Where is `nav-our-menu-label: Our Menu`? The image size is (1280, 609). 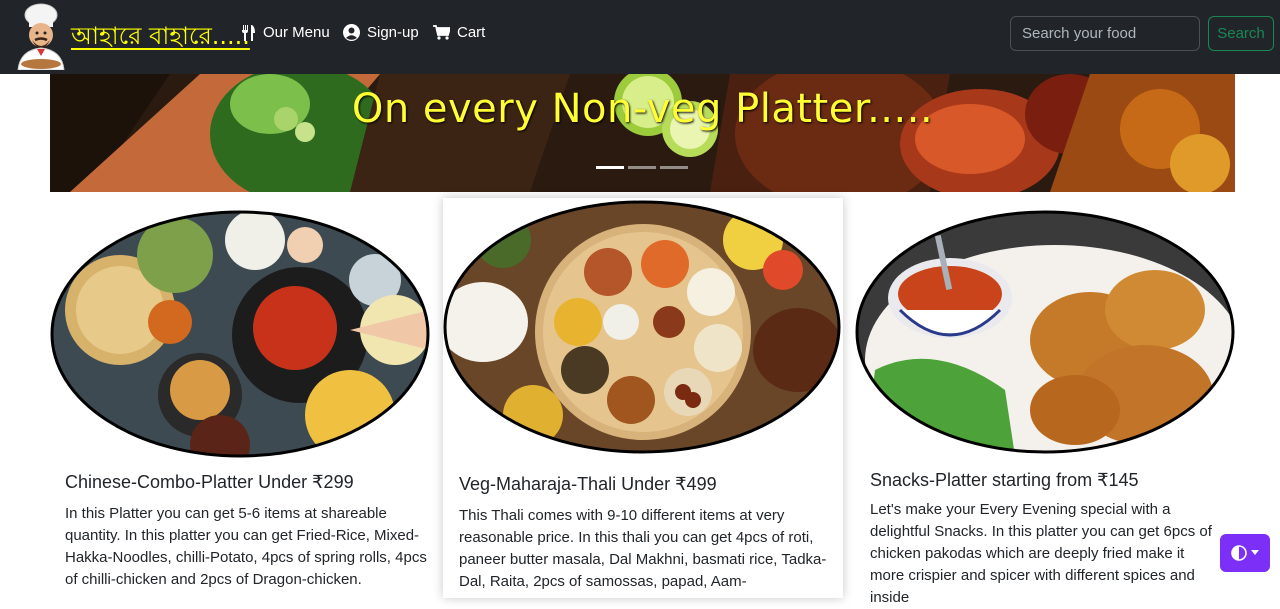
nav-our-menu-label: Our Menu is located at coordinates (296, 32).